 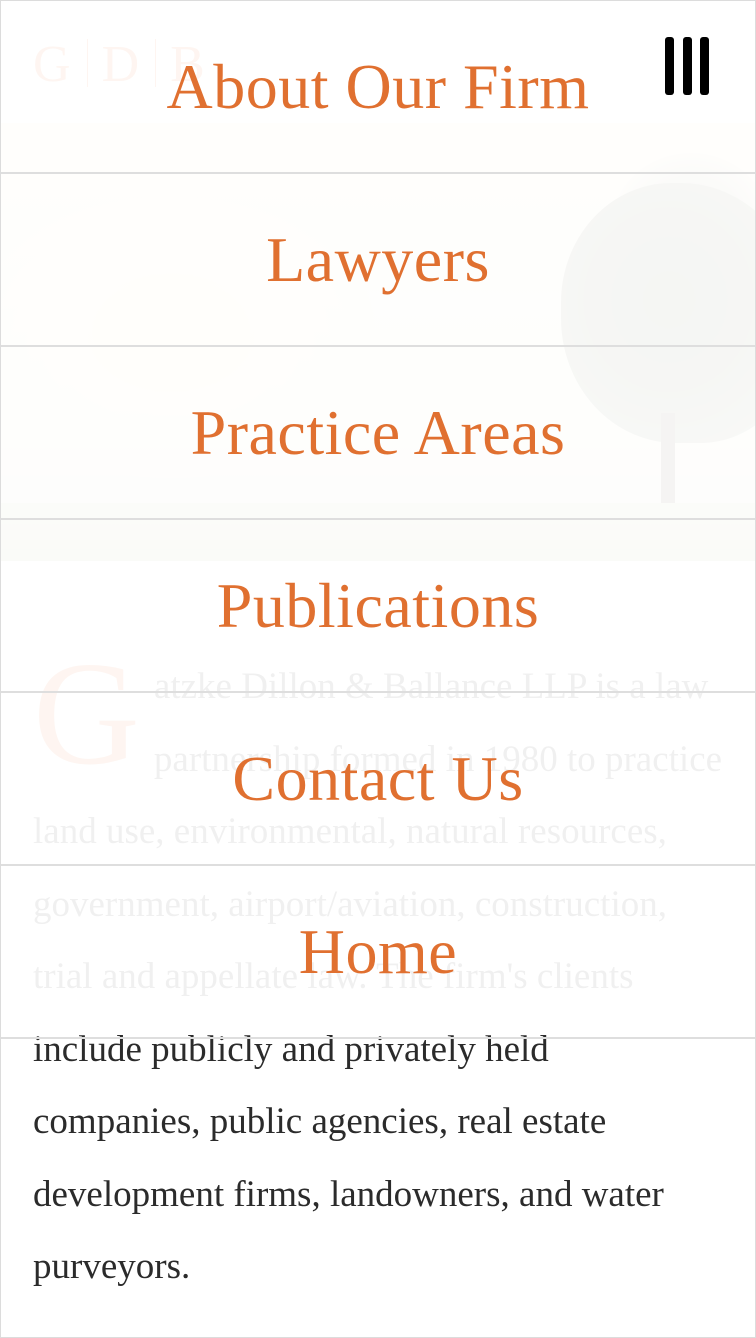 What do you see at coordinates (378, 433) in the screenshot?
I see `menu-item-practice-areas: Practice Areas` at bounding box center [378, 433].